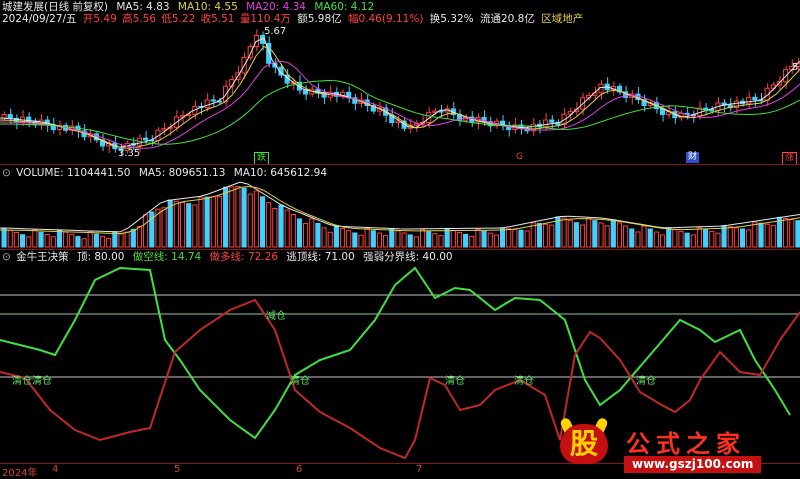  I want to click on open-label: 开5.49, so click(99, 19).